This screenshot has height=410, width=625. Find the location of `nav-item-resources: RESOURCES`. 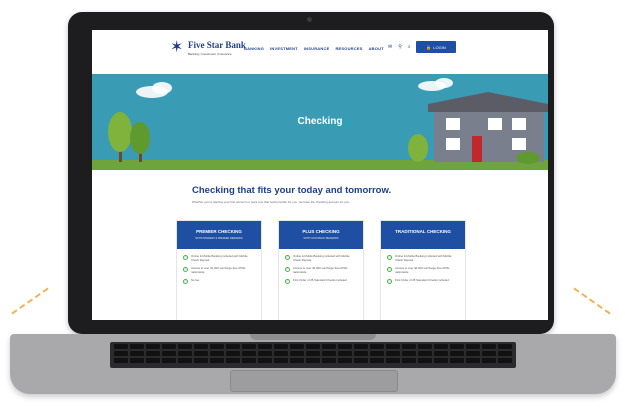

nav-item-resources: RESOURCES is located at coordinates (348, 48).